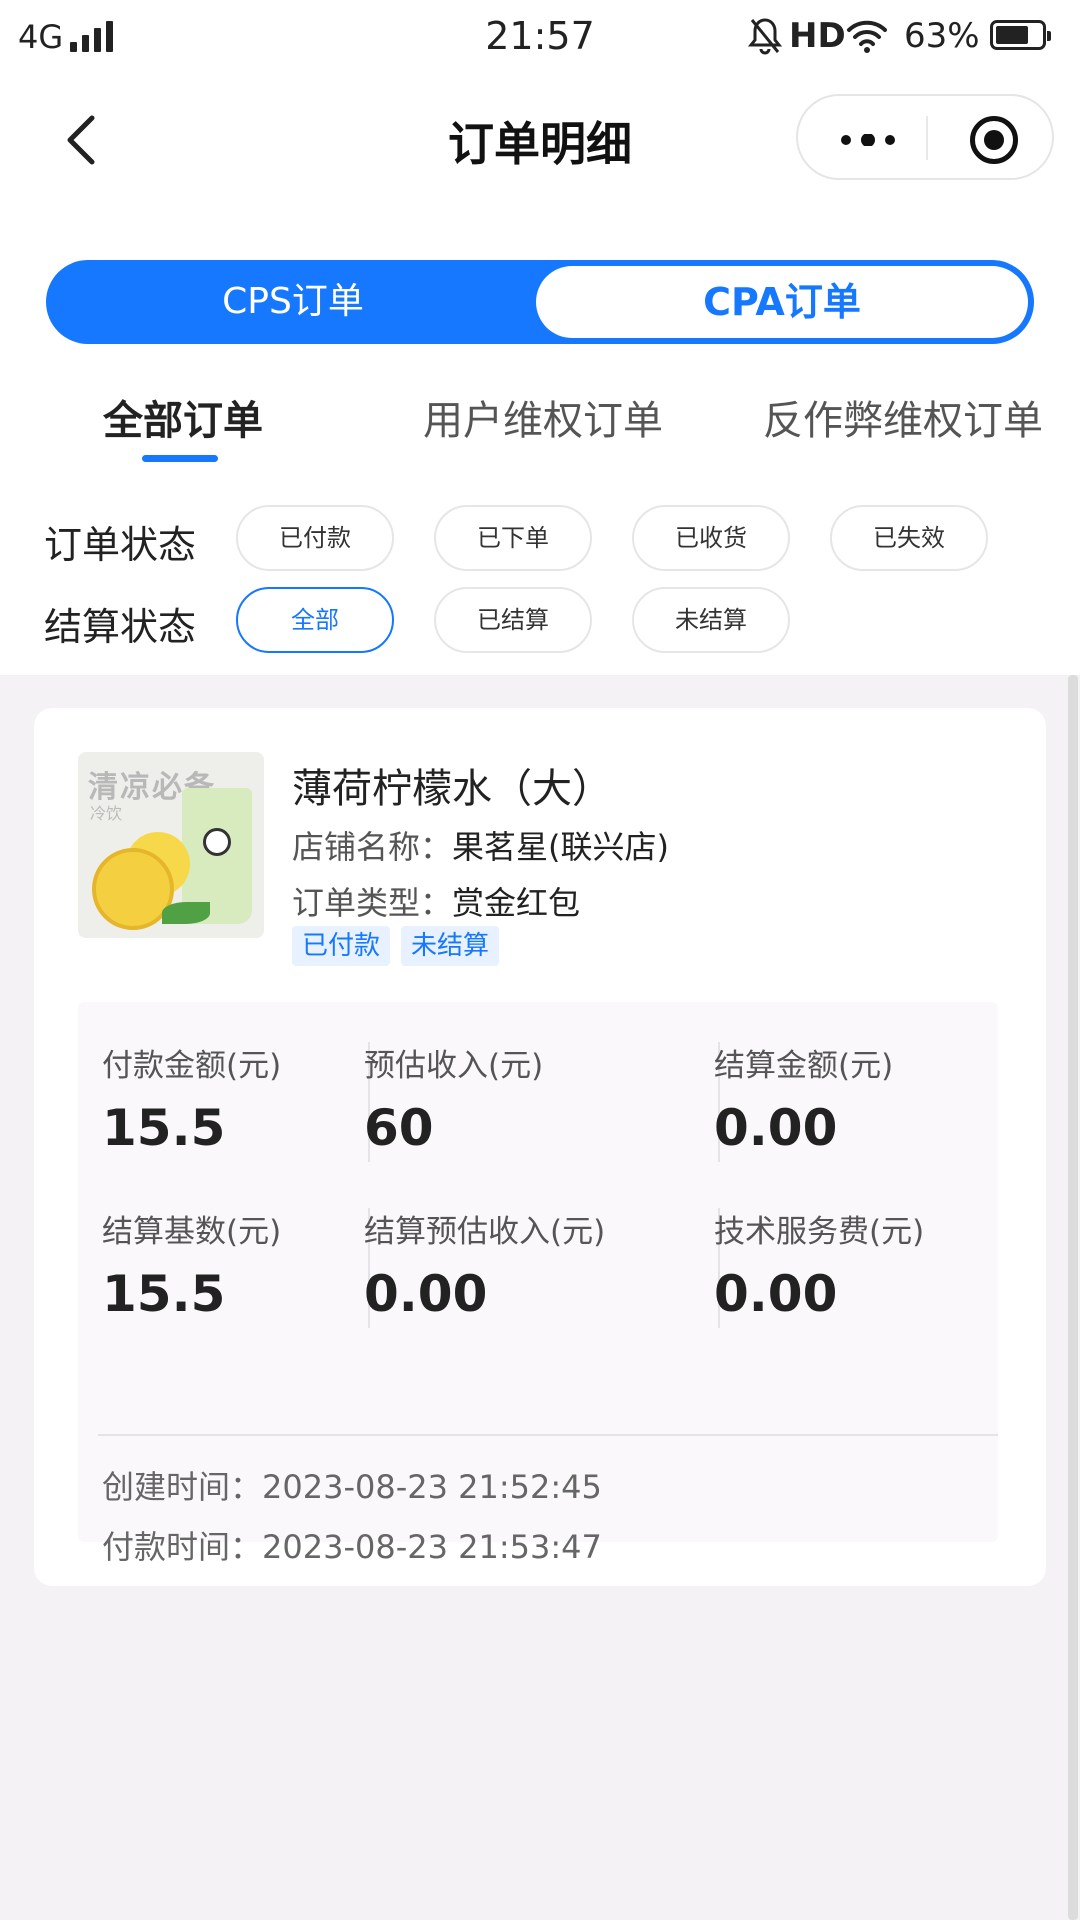 This screenshot has height=1920, width=1080. Describe the element at coordinates (192, 1066) in the screenshot. I see `stat-label: 付款金额(元)` at that location.